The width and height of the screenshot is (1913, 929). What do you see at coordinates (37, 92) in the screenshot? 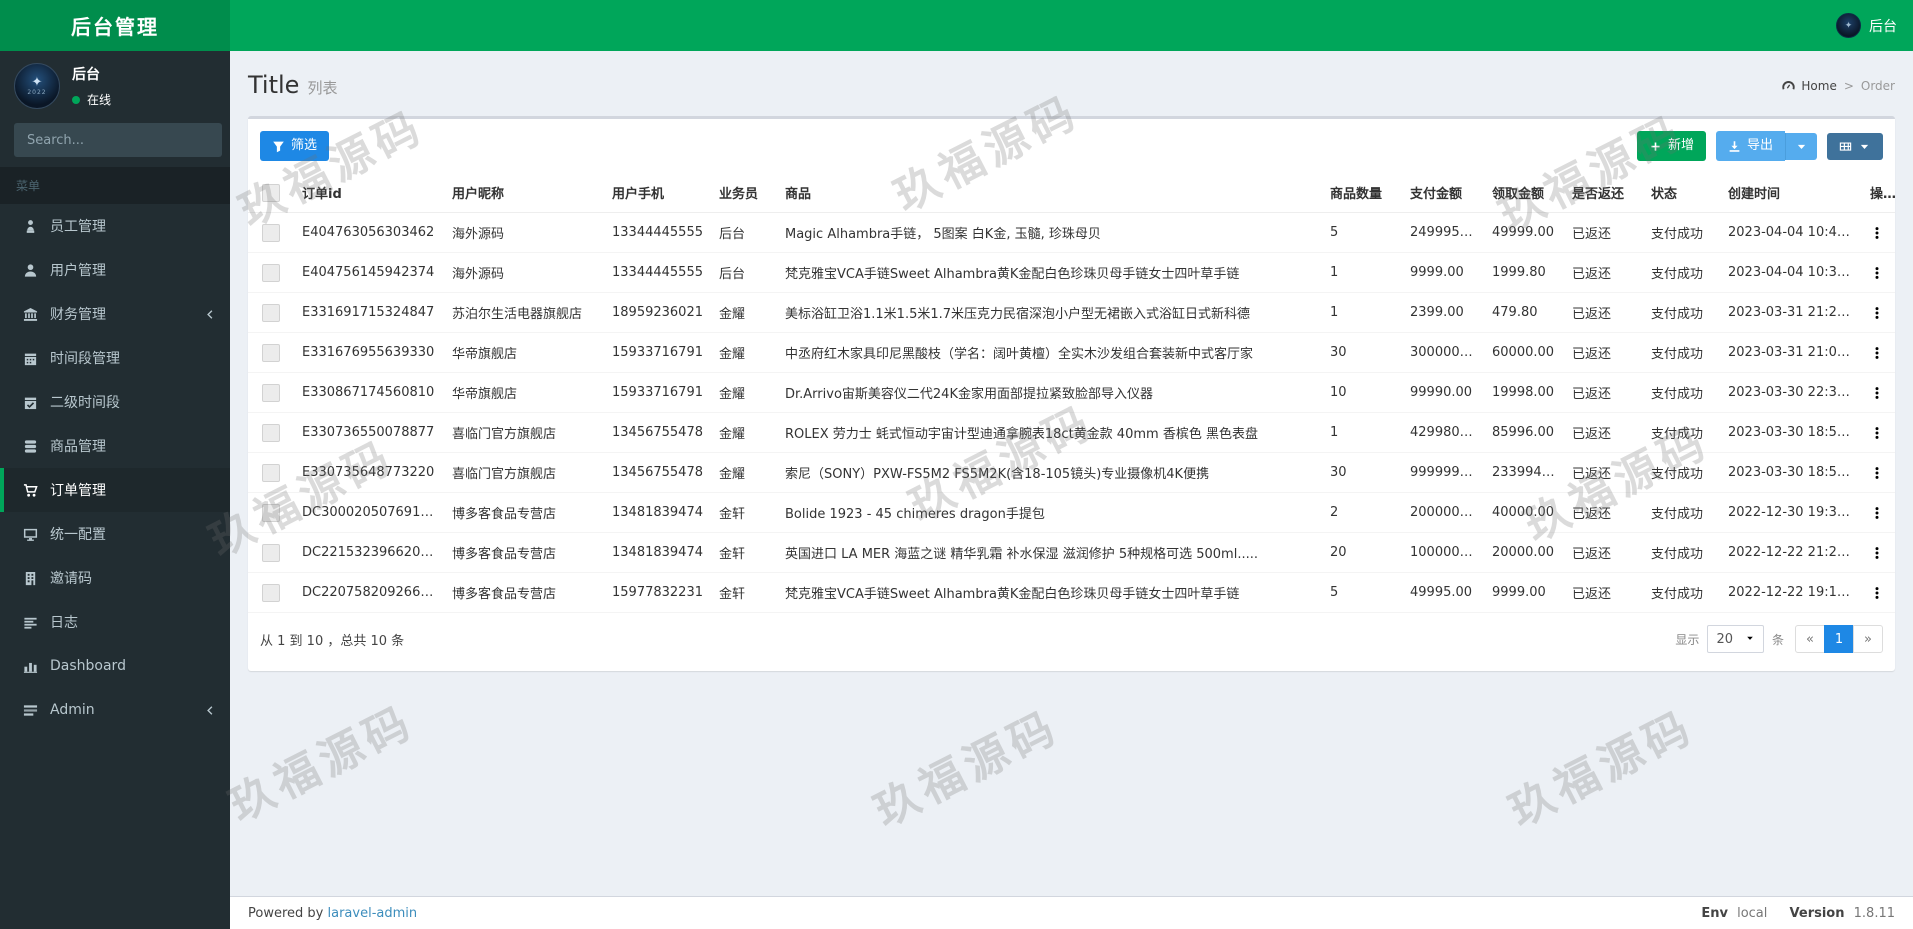
I see `avatar-year: 2022` at bounding box center [37, 92].